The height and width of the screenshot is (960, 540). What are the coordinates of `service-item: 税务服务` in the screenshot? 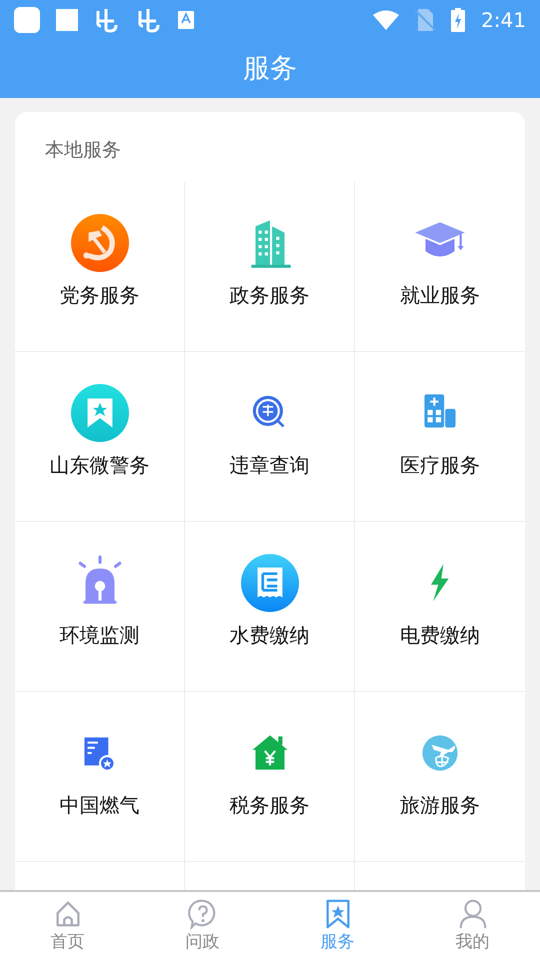 It's located at (270, 777).